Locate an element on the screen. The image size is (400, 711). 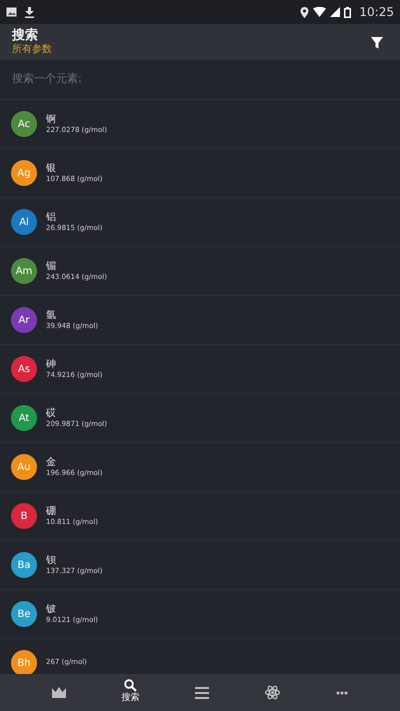
download-icon is located at coordinates (29, 12).